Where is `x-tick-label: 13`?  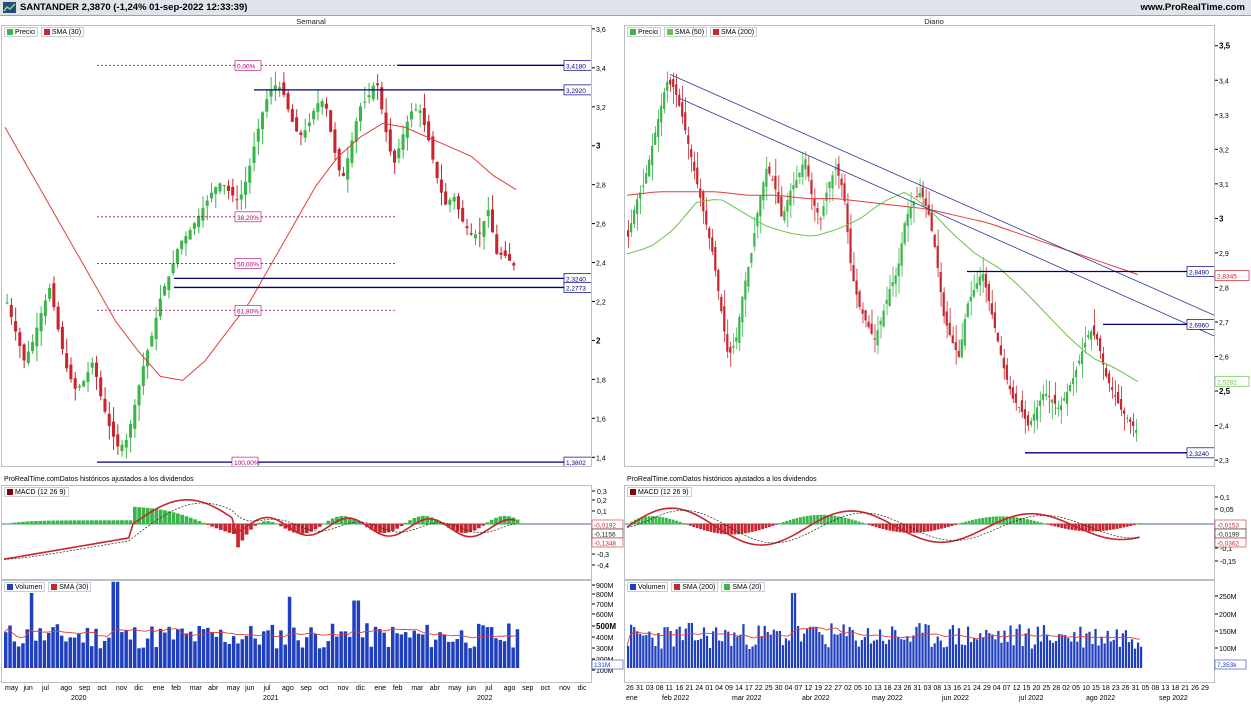 x-tick-label: 13 is located at coordinates (877, 688).